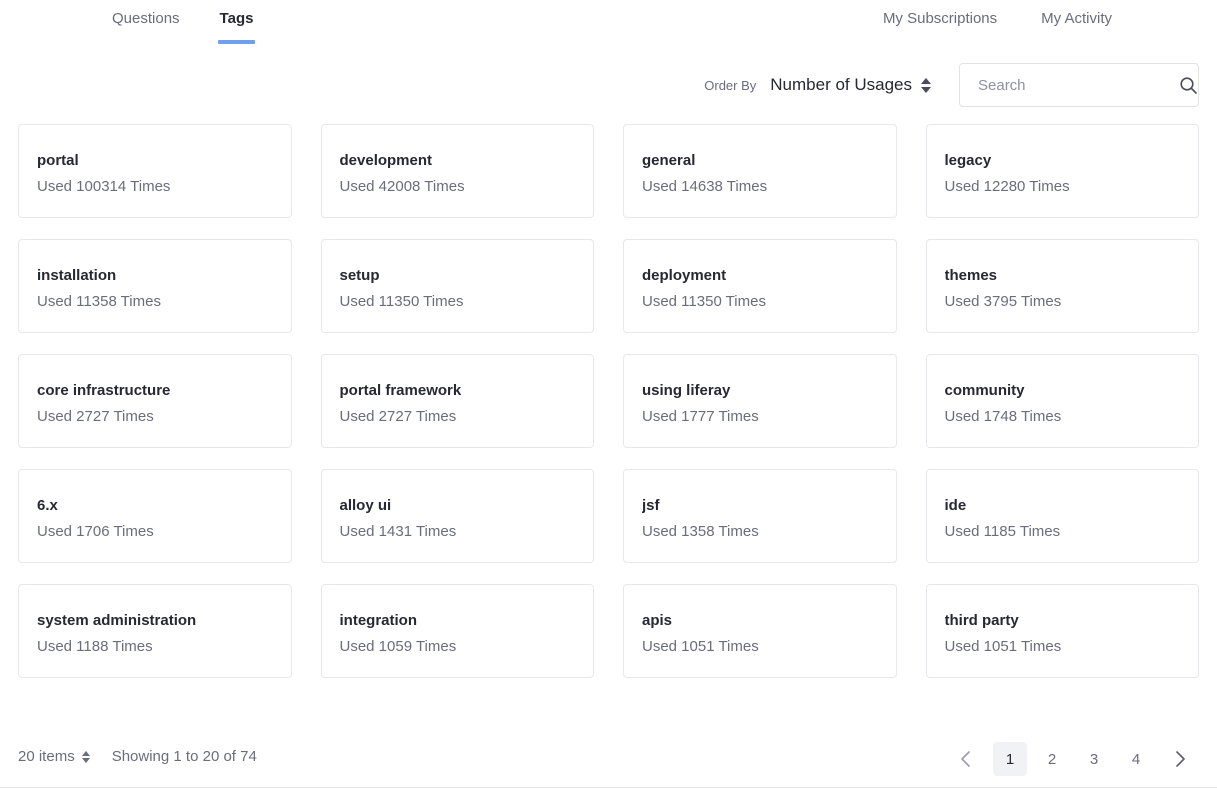 This screenshot has height=788, width=1217. Describe the element at coordinates (184, 756) in the screenshot. I see `showing-results-text: Showing 1 to 20 of 74` at that location.